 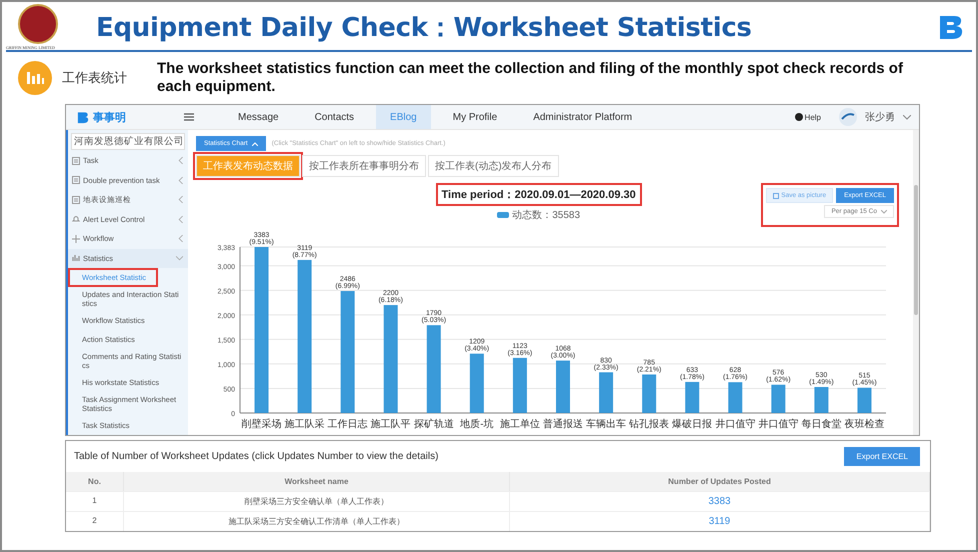 What do you see at coordinates (334, 117) in the screenshot?
I see `nav-tab: Contacts` at bounding box center [334, 117].